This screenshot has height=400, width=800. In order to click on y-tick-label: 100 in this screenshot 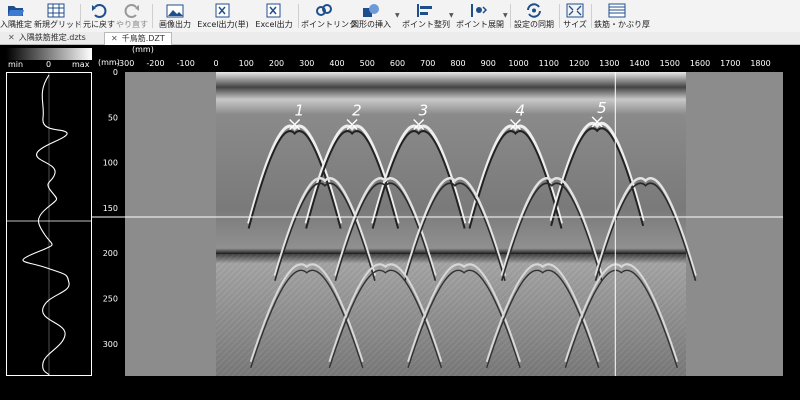, I will do `click(110, 163)`.